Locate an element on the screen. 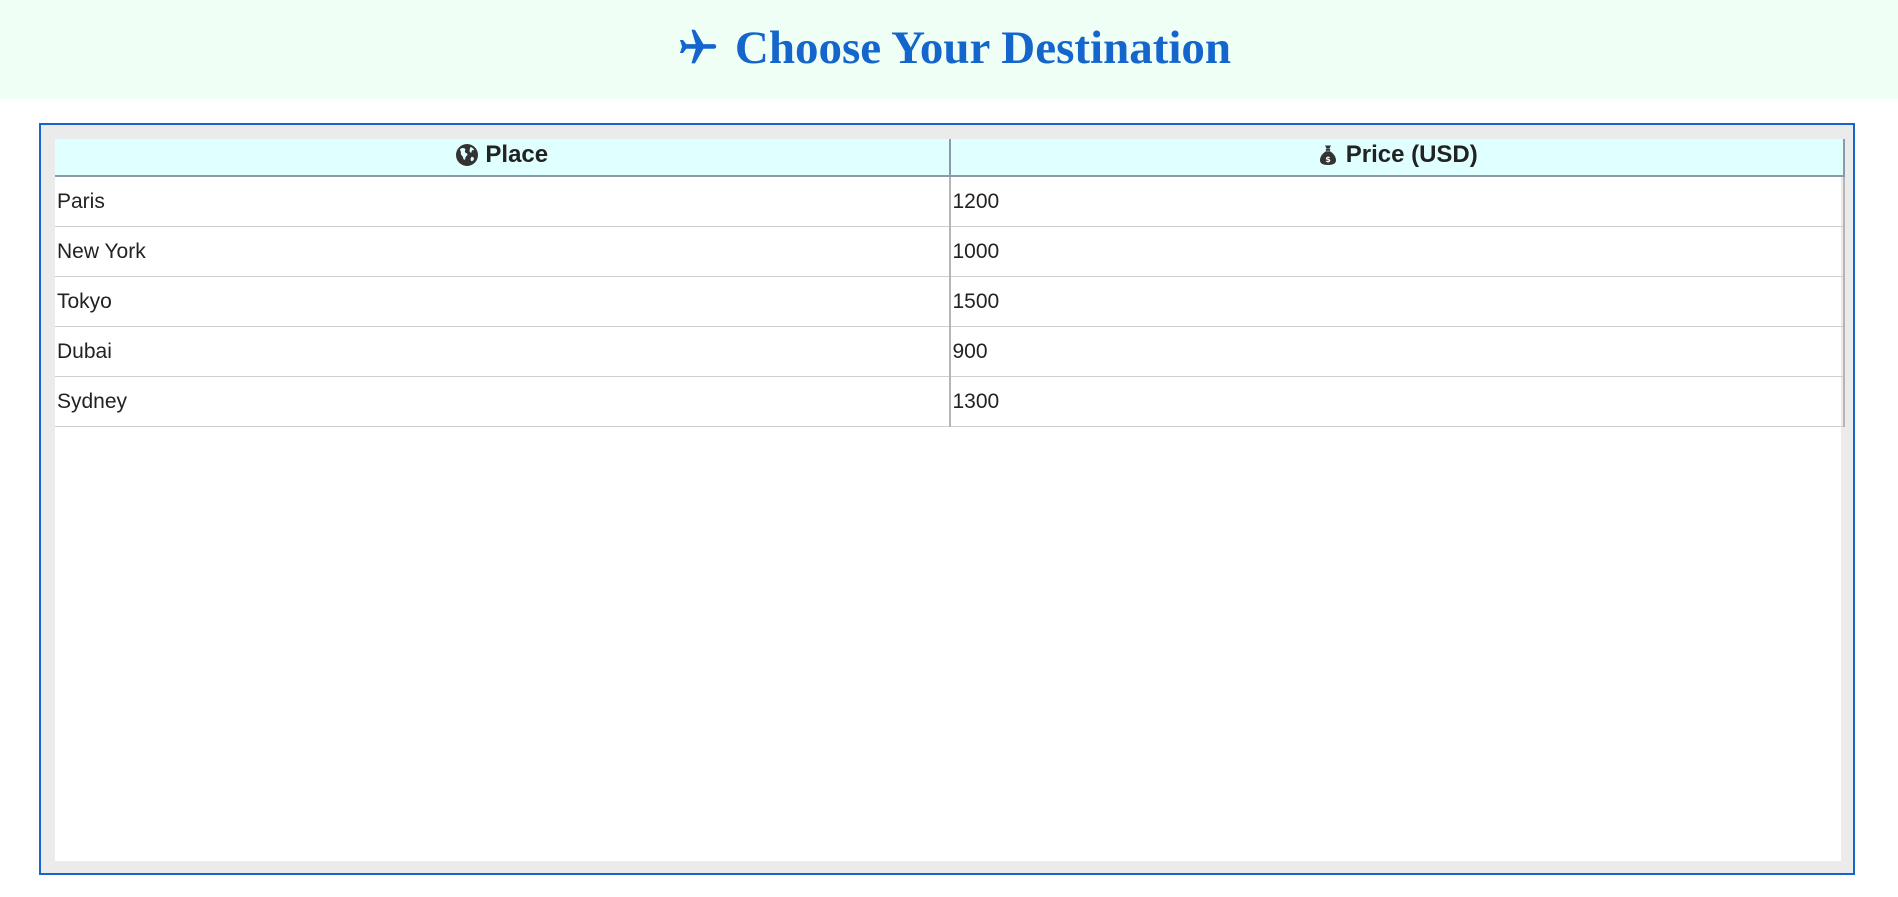  price-cell: 1000 is located at coordinates (1397, 251).